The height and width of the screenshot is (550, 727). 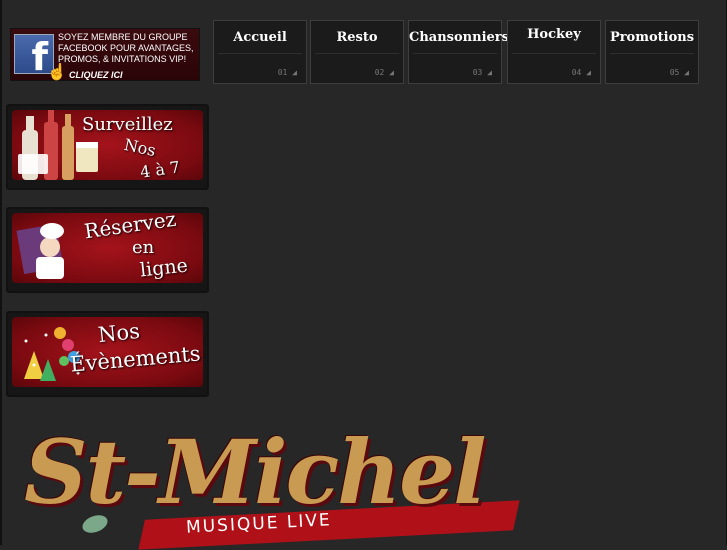 What do you see at coordinates (554, 34) in the screenshot?
I see `nav-label: Hockey` at bounding box center [554, 34].